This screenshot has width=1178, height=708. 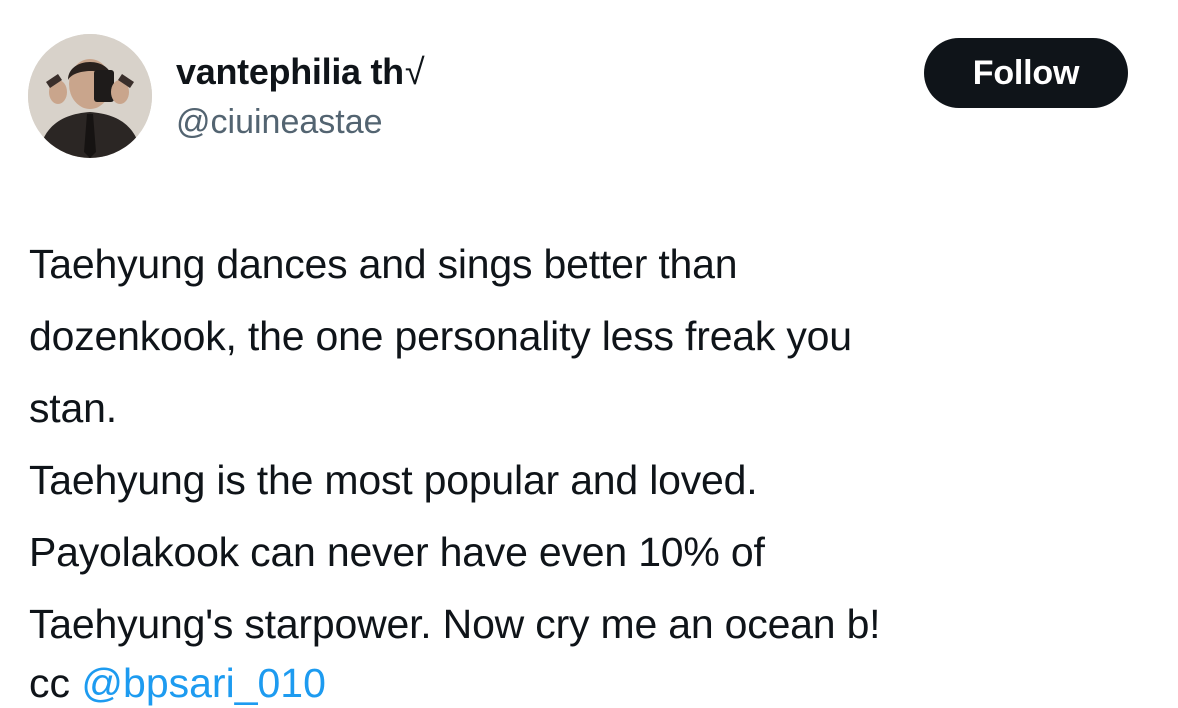 What do you see at coordinates (290, 71) in the screenshot?
I see `display-name-text: vantephilia th` at bounding box center [290, 71].